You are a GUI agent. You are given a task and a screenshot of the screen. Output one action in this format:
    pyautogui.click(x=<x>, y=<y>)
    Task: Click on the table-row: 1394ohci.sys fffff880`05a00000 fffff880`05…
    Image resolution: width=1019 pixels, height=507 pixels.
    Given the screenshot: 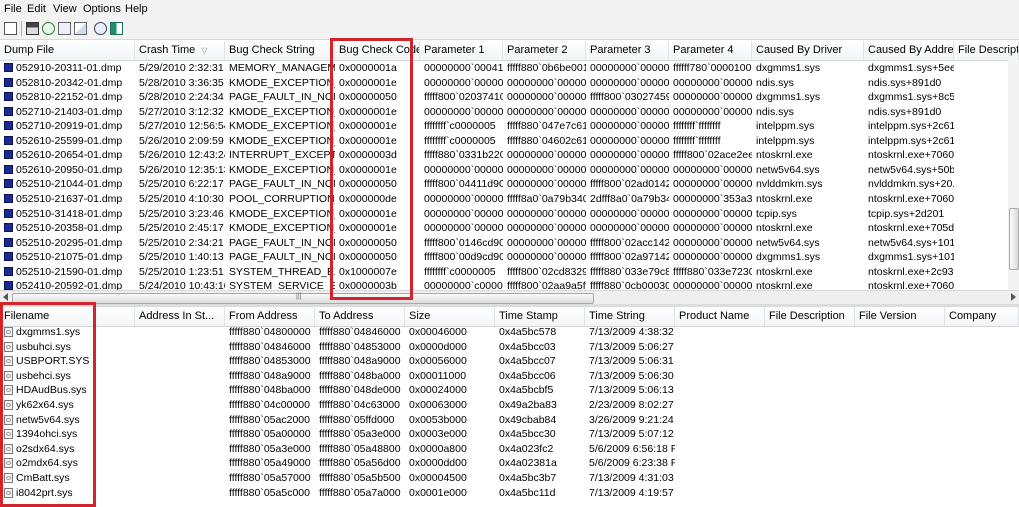 What is the action you would take?
    pyautogui.click(x=509, y=434)
    